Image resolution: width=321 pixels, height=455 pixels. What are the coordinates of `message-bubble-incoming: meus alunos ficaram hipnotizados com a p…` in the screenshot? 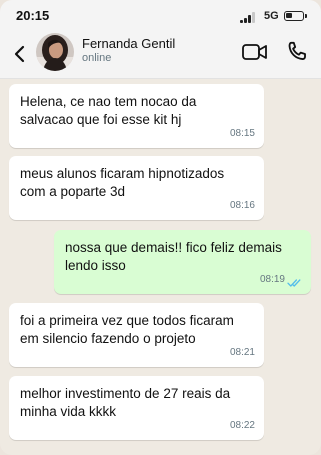 It's located at (136, 188).